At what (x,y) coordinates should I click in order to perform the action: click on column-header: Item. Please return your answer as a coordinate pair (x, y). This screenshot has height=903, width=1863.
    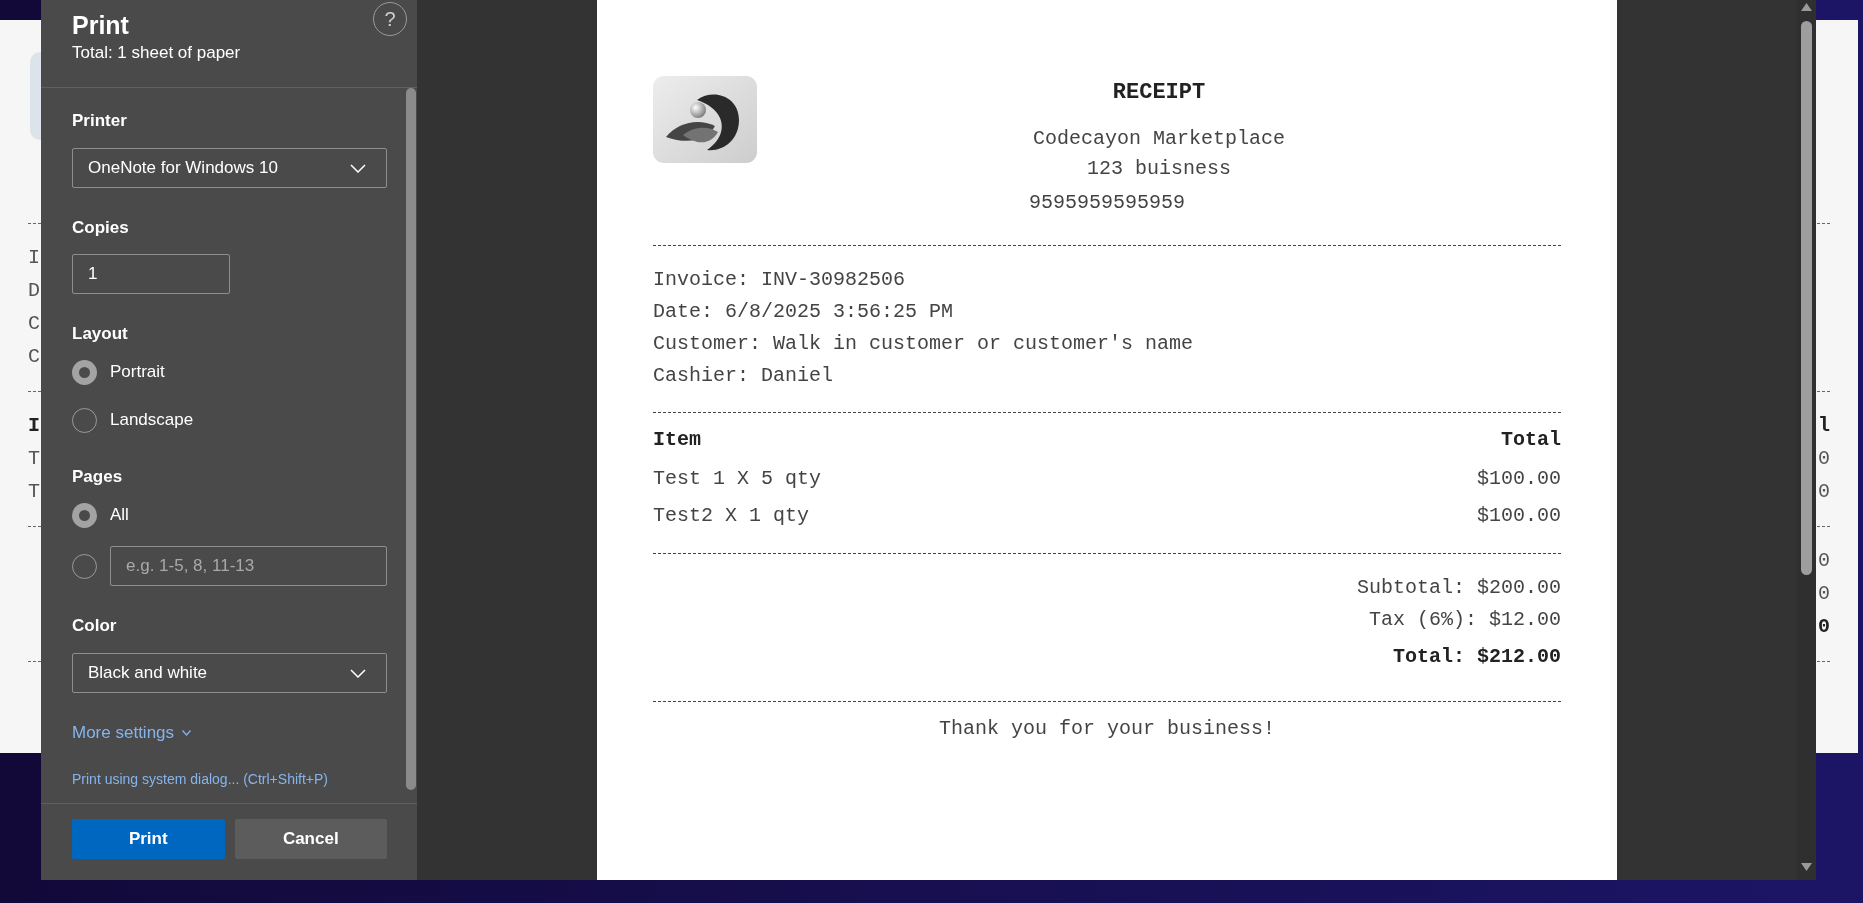
    Looking at the image, I should click on (677, 440).